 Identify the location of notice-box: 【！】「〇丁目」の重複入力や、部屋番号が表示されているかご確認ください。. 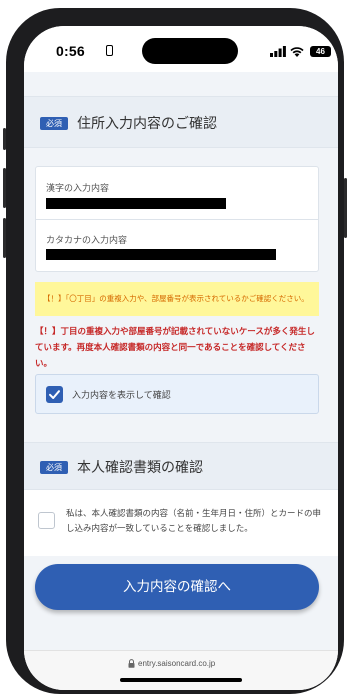
(177, 299).